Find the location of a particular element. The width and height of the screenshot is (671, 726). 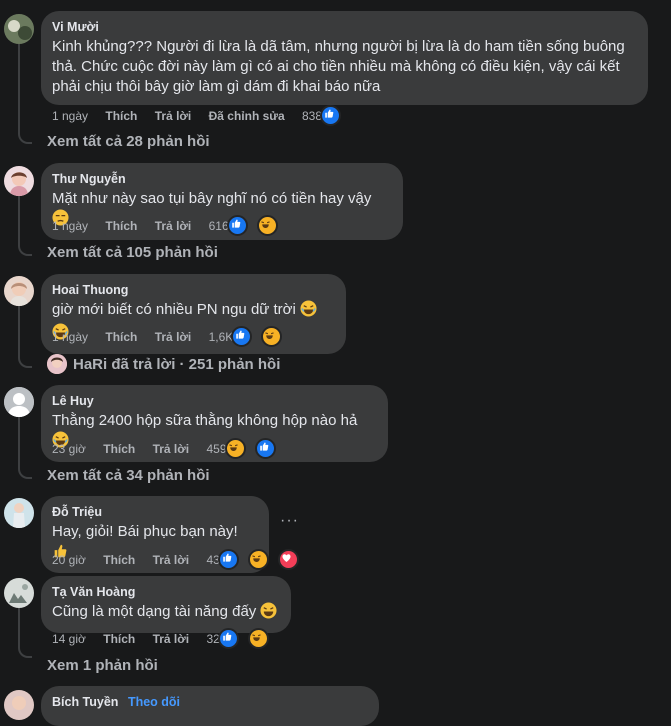

comment-actions: 1 ngày Thích Trả lời 1,6K is located at coordinates (174, 336).